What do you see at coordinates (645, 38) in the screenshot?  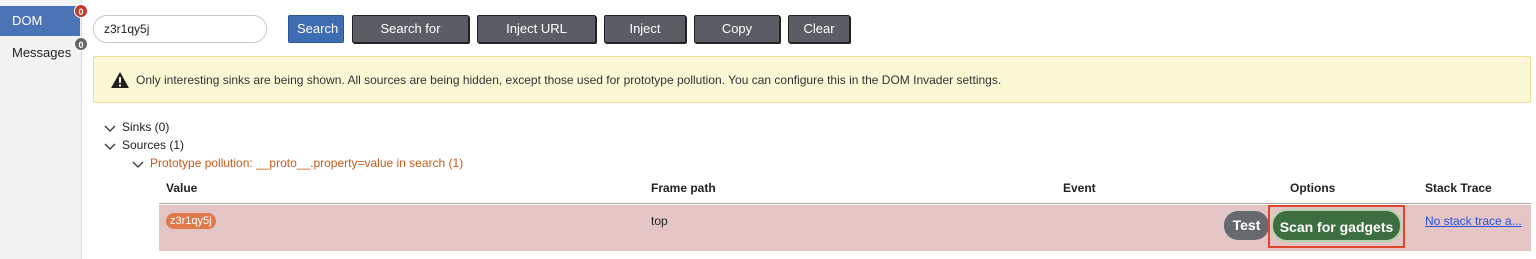 I see `inject-forms-button: Inject forms` at bounding box center [645, 38].